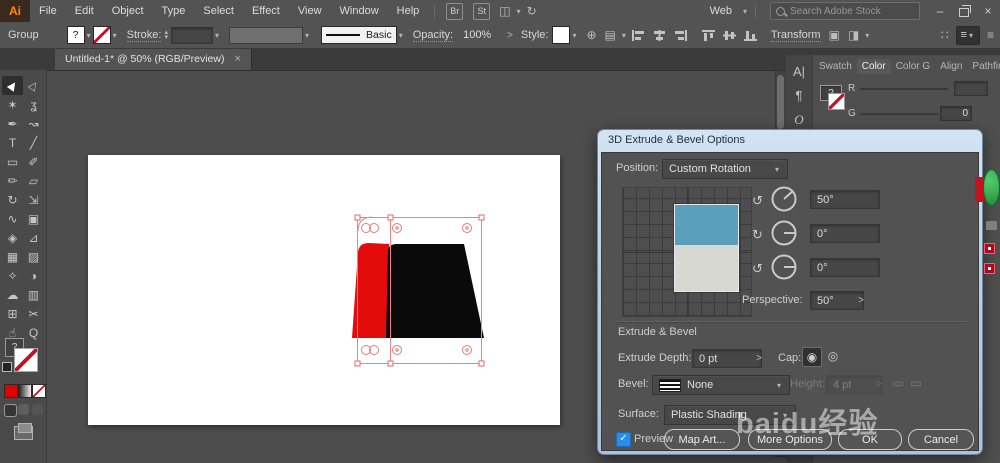 This screenshot has width=1000, height=463. Describe the element at coordinates (37, 409) in the screenshot. I see `draw-inside-mode-button` at that location.